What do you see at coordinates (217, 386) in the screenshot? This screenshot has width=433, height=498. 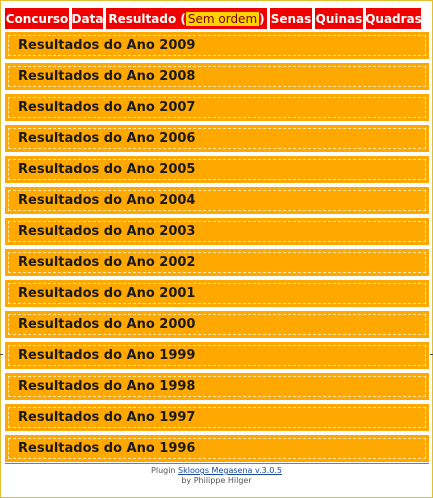 I see `year-bar: Resultados do Ano 1998` at bounding box center [217, 386].